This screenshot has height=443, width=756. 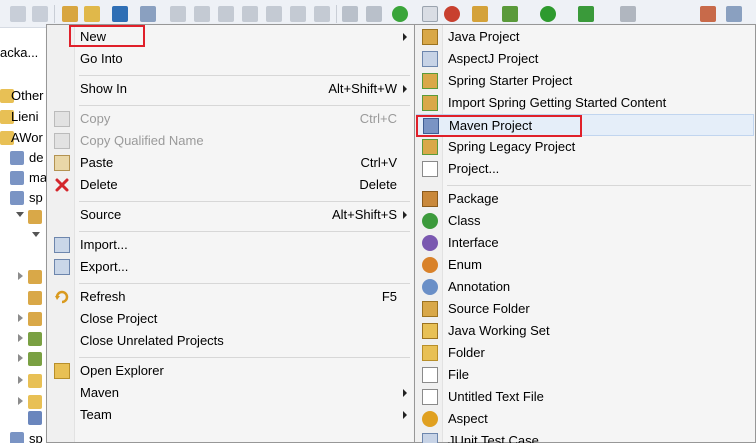 I want to click on menu-item-spring-legacy-project: Spring Legacy Project, so click(x=585, y=147).